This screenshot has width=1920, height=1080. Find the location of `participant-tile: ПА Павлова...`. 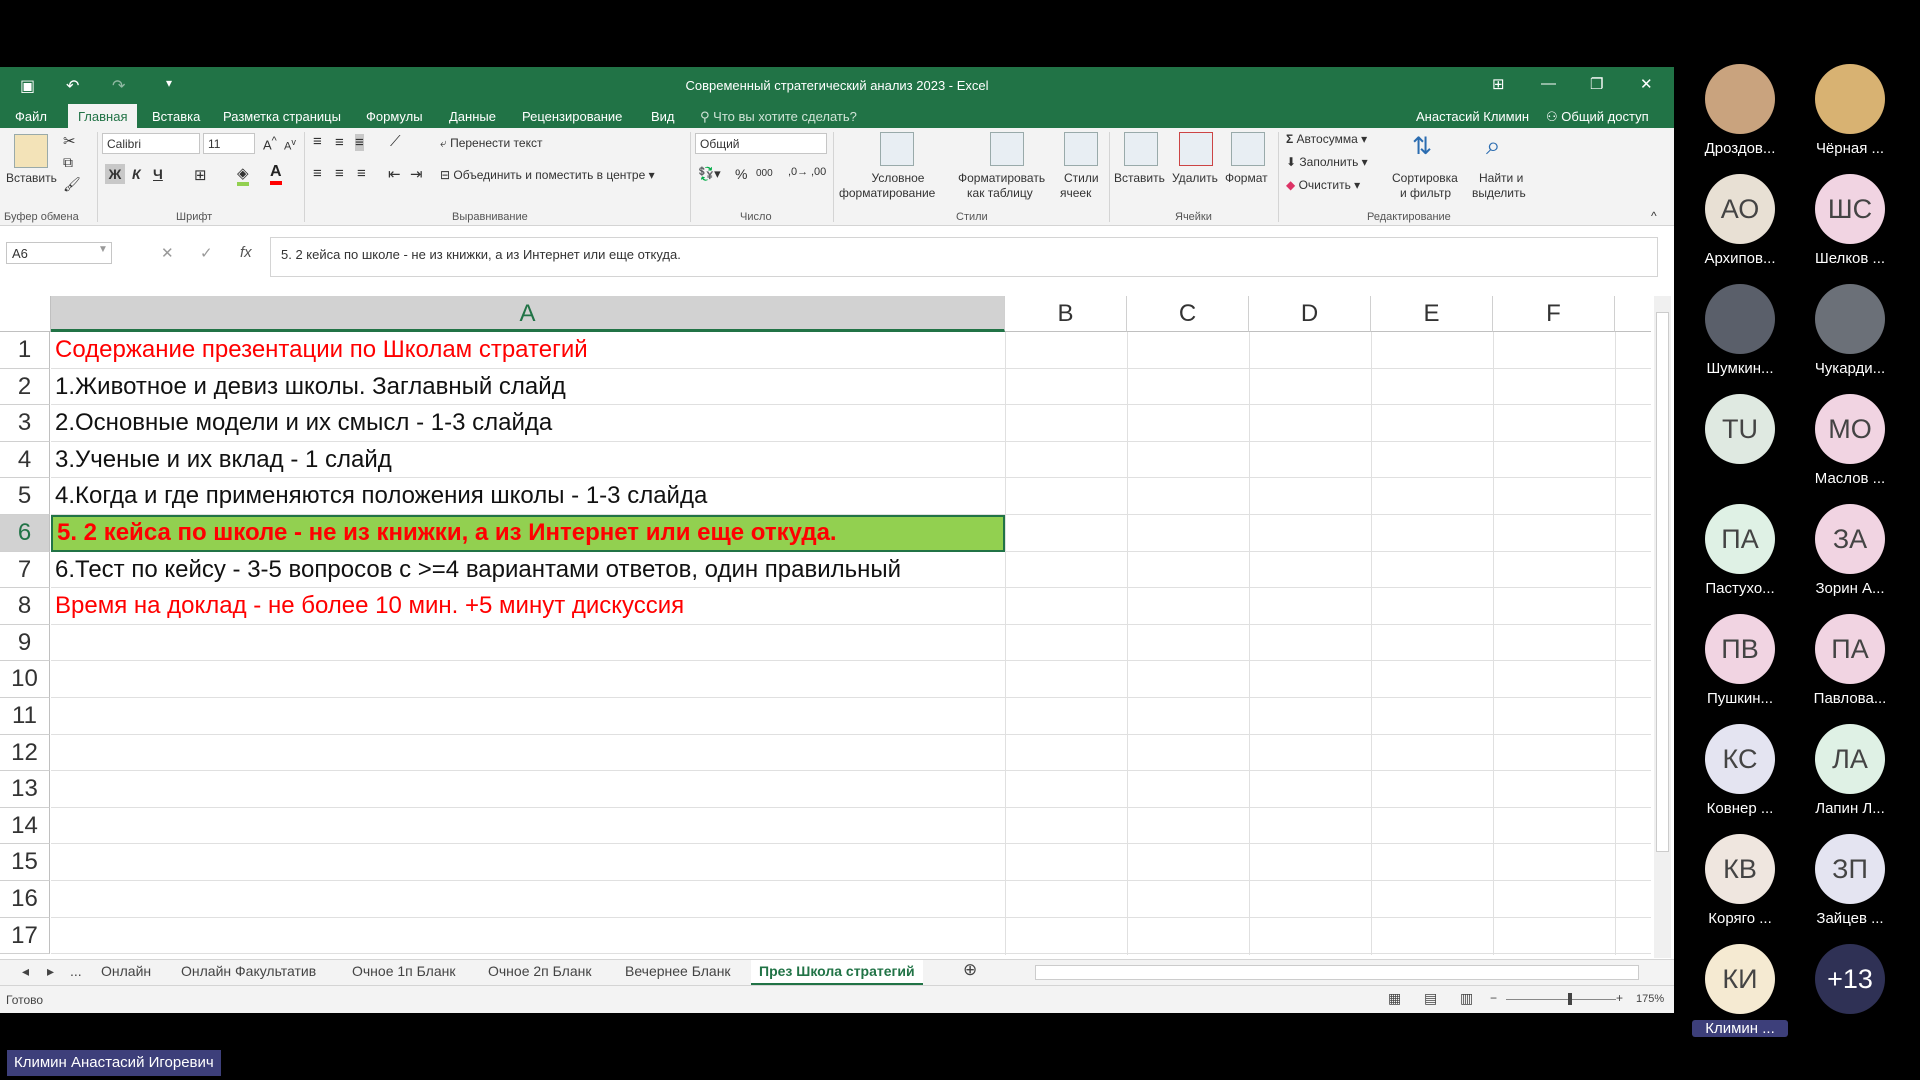

participant-tile: ПА Павлова... is located at coordinates (1850, 660).